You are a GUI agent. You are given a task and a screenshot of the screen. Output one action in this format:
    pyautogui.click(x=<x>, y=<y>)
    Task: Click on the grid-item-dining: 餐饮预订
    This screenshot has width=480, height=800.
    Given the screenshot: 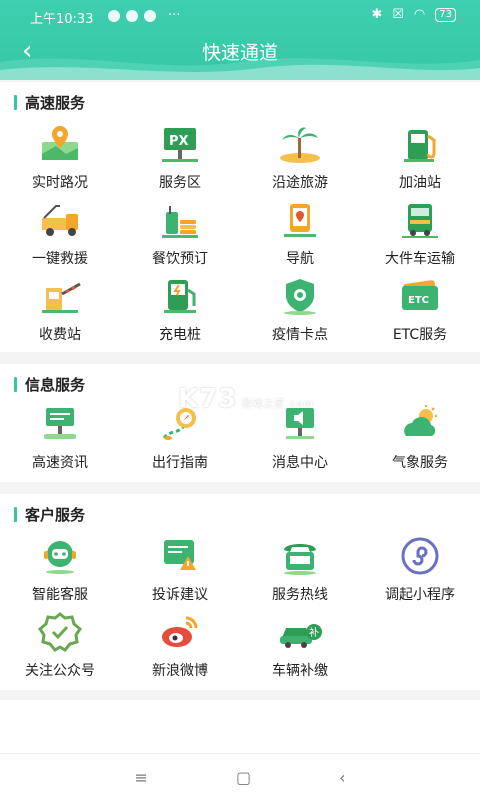 What is the action you would take?
    pyautogui.click(x=180, y=236)
    